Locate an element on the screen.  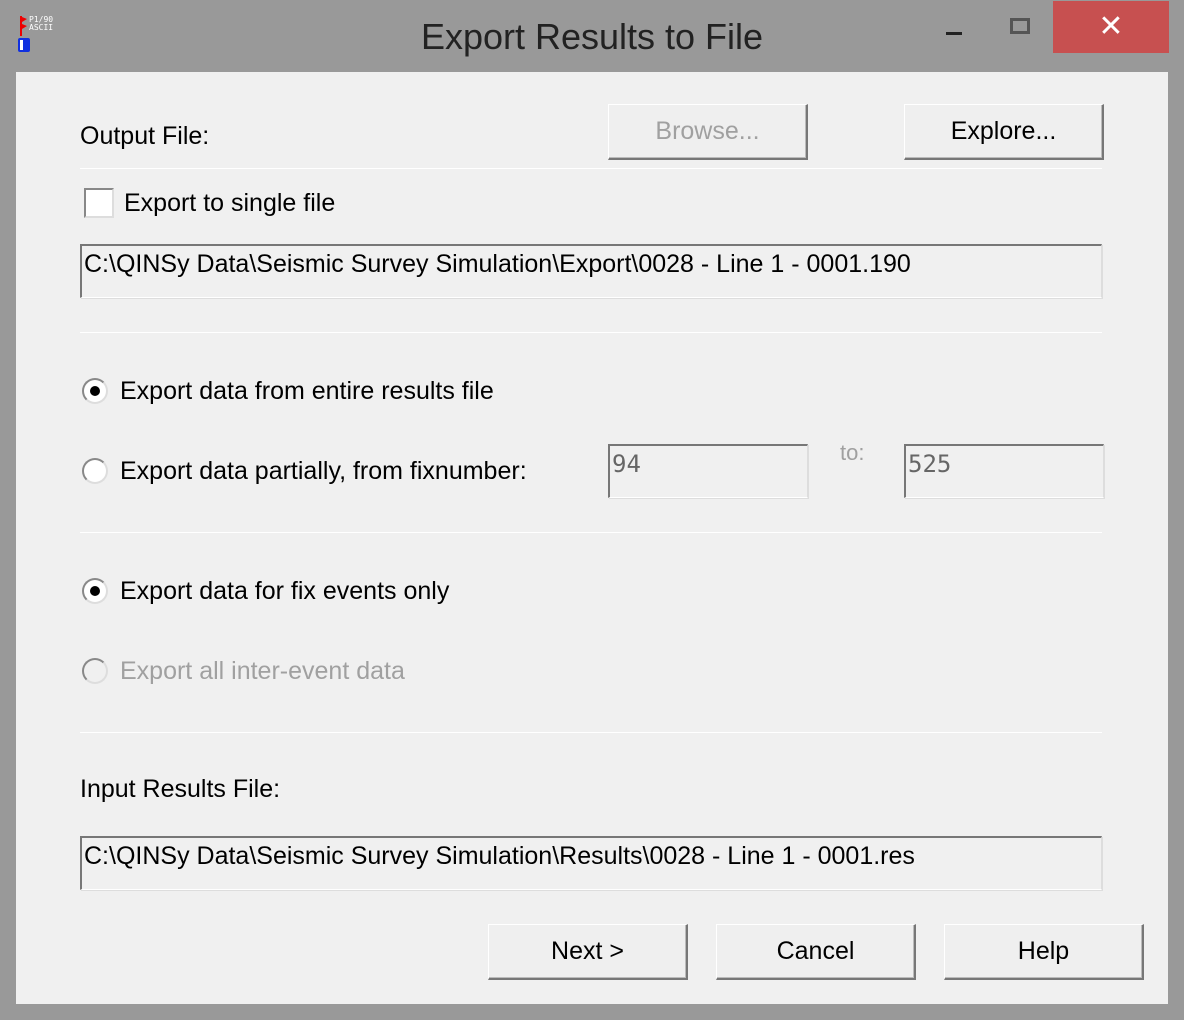
entire-file-radio is located at coordinates (95, 391).